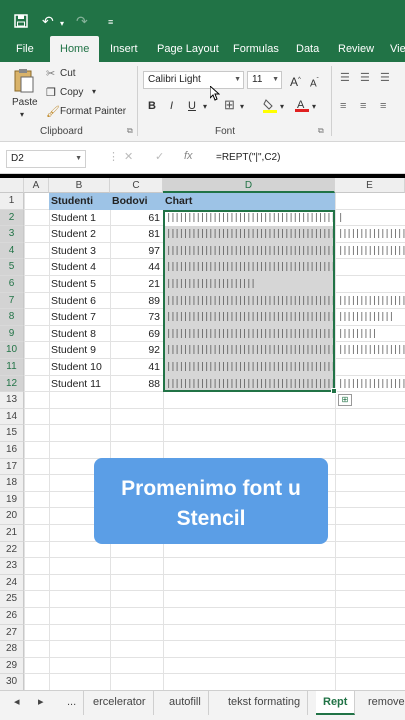 The image size is (405, 720). Describe the element at coordinates (62, 24) in the screenshot. I see `undo-dropdown-icon: ▾` at that location.